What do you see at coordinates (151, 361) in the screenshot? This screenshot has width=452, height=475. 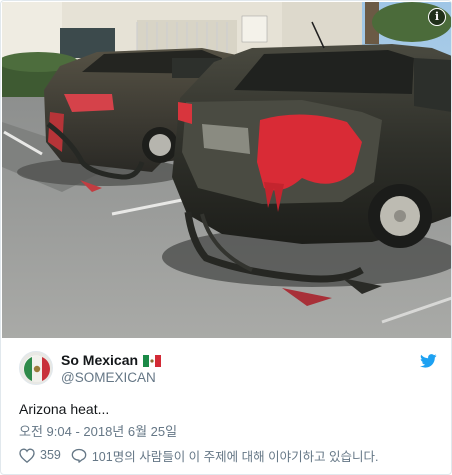 I see `mexico-flag-icon` at bounding box center [151, 361].